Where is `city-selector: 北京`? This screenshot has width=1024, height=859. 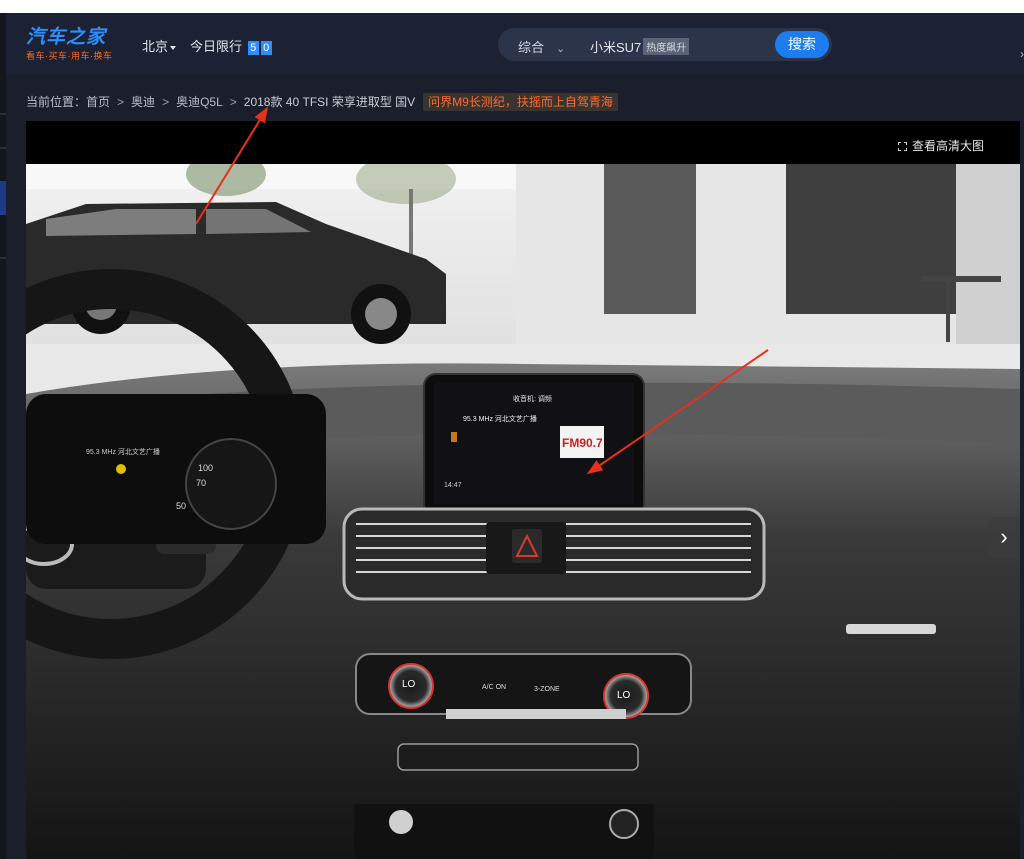
city-selector: 北京 is located at coordinates (159, 45).